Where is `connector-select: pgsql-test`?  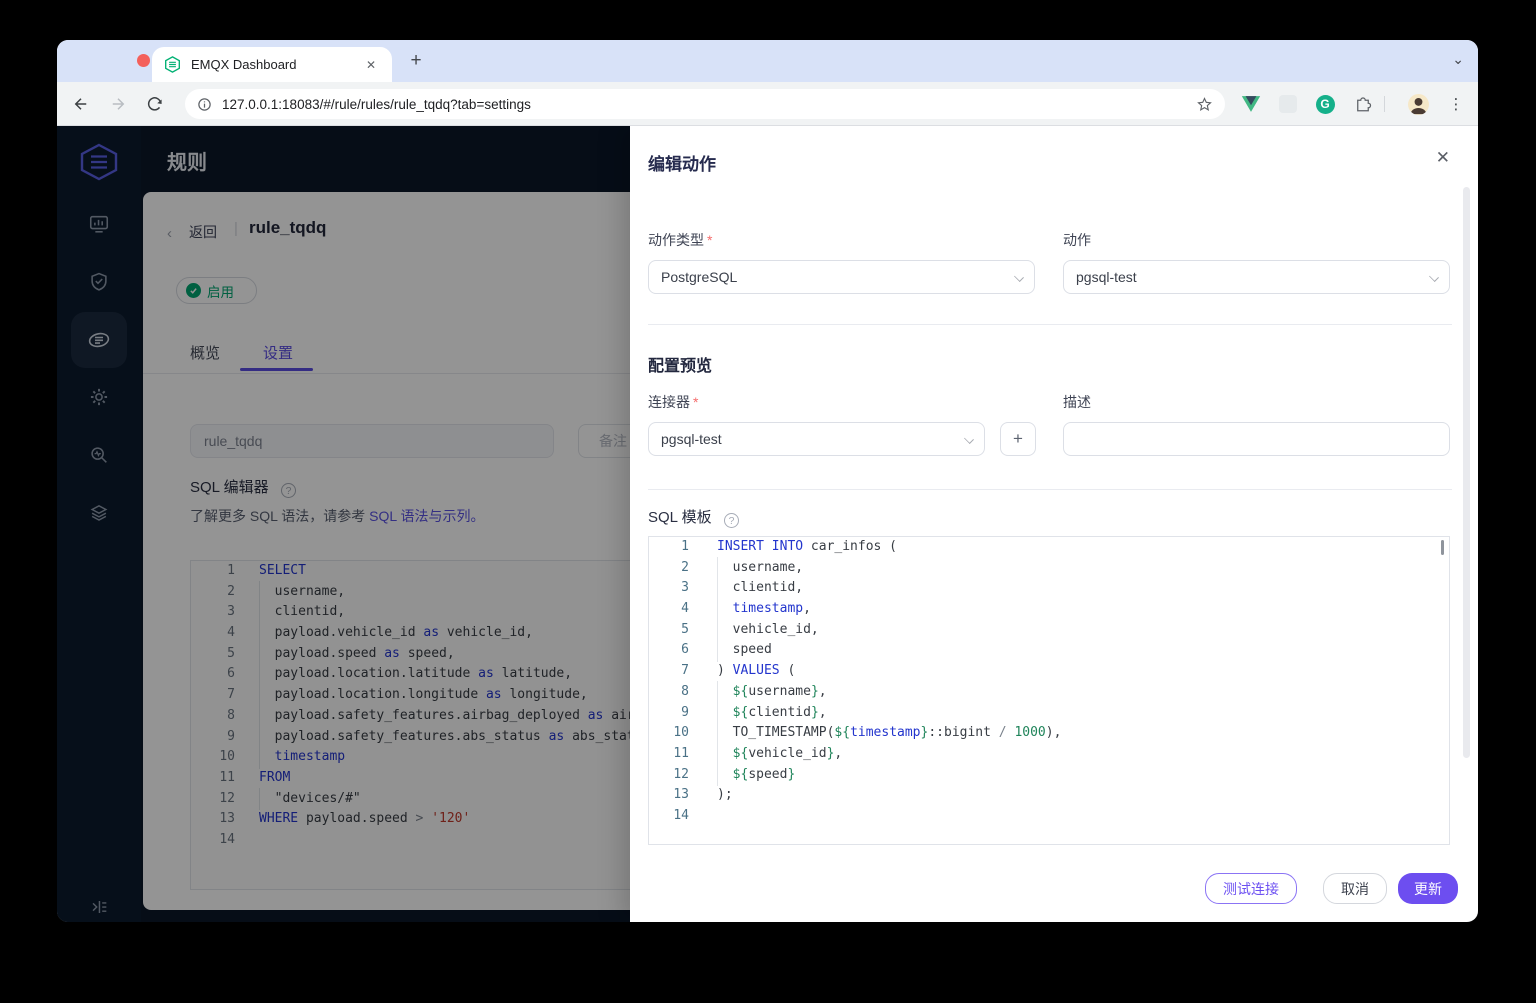 connector-select: pgsql-test is located at coordinates (816, 439).